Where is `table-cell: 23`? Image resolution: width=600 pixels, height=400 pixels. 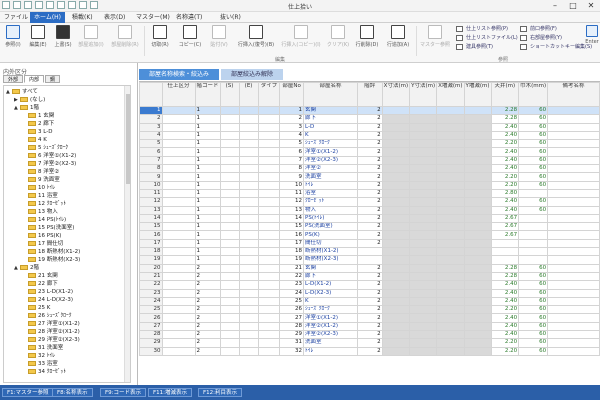 table-cell: 23 is located at coordinates (292, 285).